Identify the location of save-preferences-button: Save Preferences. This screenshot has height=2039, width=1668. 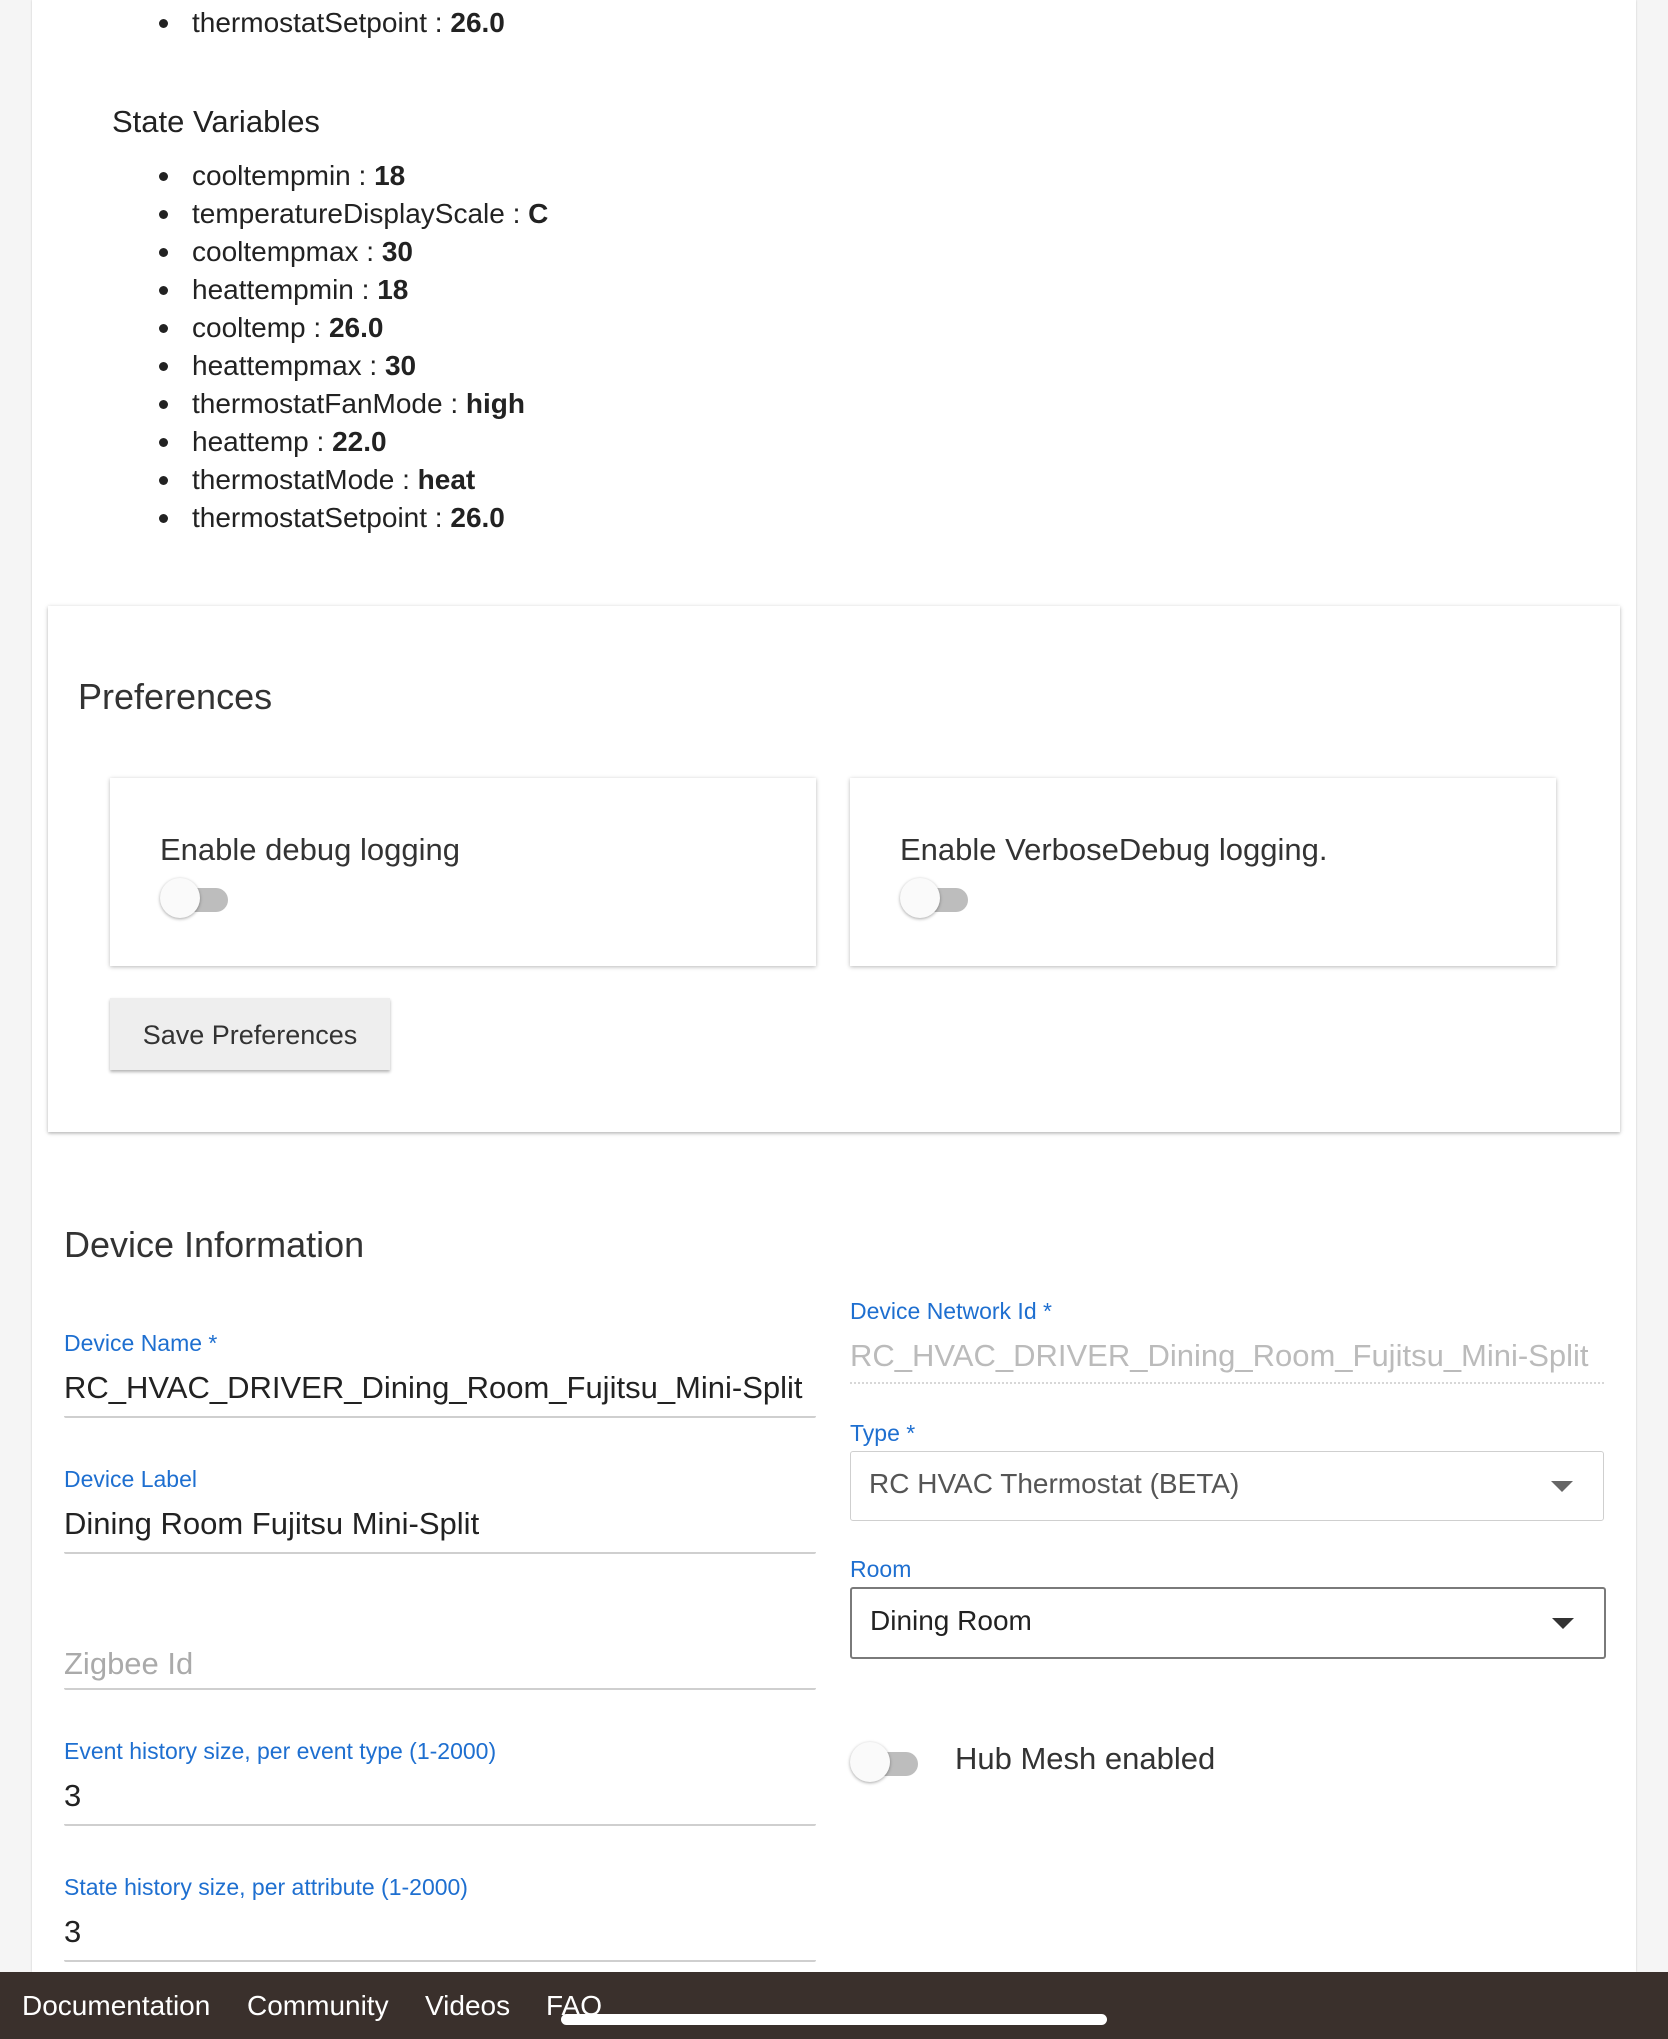
(250, 1034).